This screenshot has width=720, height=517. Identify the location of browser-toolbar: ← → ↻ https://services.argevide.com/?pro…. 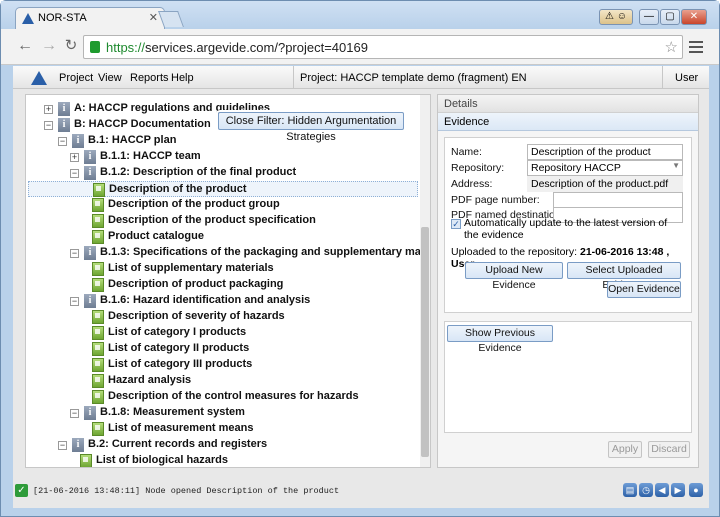
(360, 47).